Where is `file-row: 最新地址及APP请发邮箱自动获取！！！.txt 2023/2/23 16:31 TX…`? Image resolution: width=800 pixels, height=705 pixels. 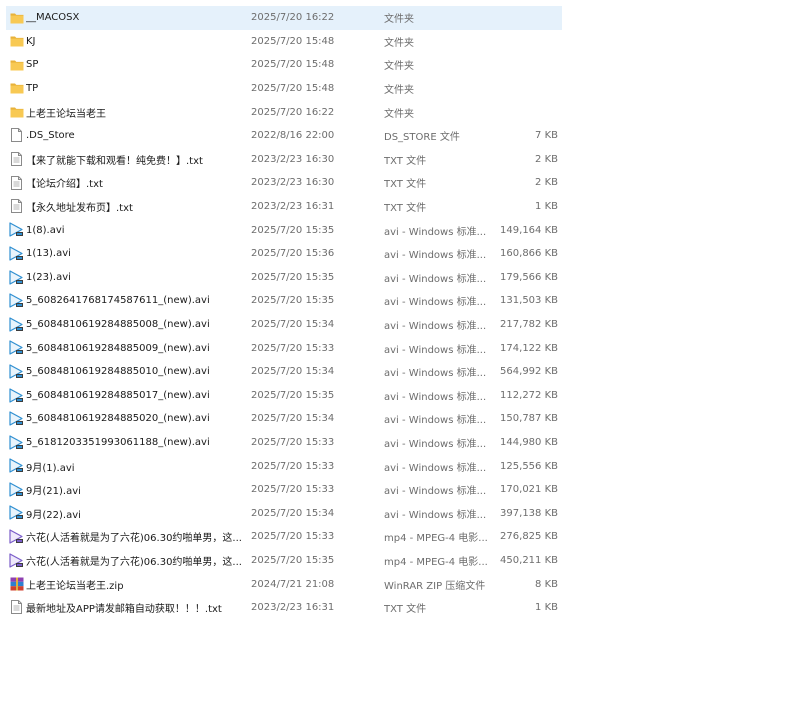
file-row: 最新地址及APP请发邮箱自动获取！！！.txt 2023/2/23 16:31 TX… is located at coordinates (284, 608).